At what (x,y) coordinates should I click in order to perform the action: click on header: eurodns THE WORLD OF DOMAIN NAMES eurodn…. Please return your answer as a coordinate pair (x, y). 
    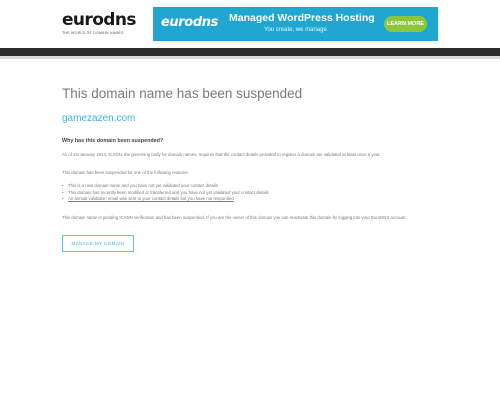
    Looking at the image, I should click on (250, 23).